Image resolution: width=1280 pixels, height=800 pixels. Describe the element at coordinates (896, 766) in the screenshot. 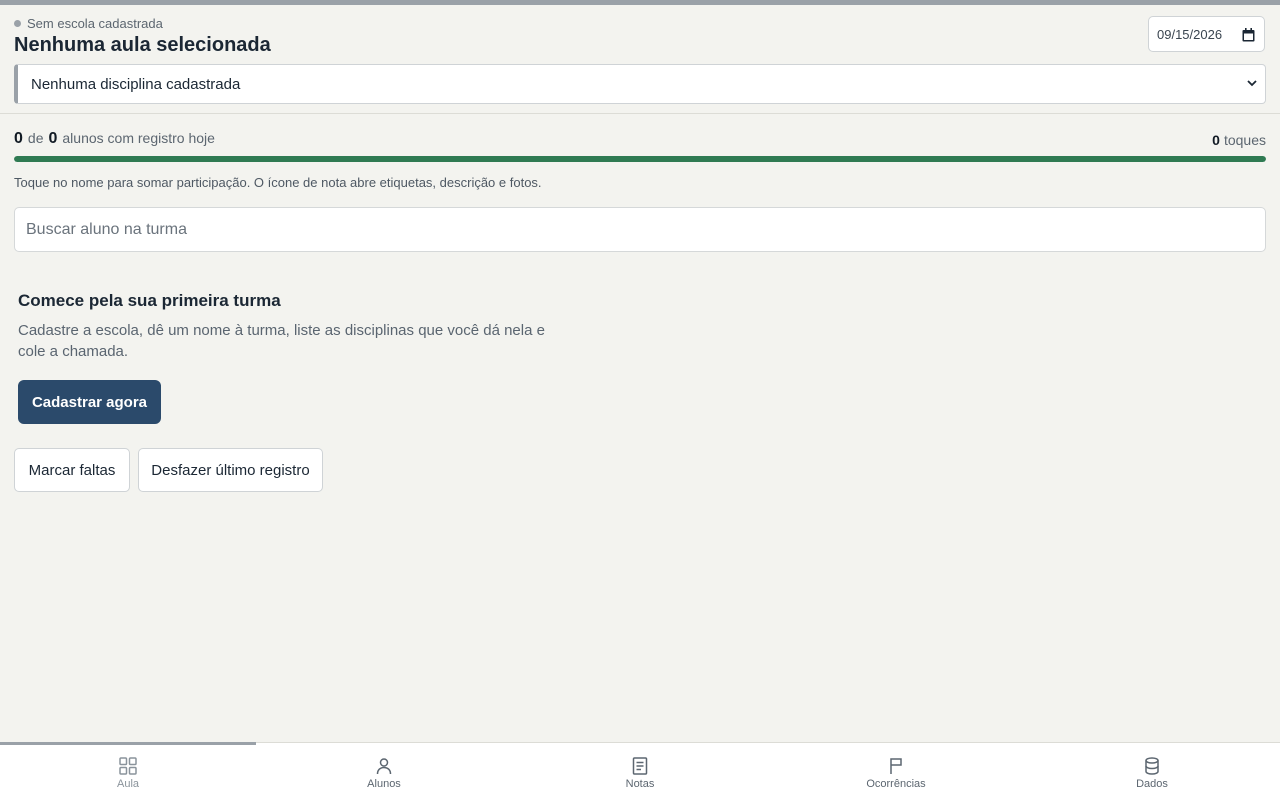

I see `flag-icon` at that location.